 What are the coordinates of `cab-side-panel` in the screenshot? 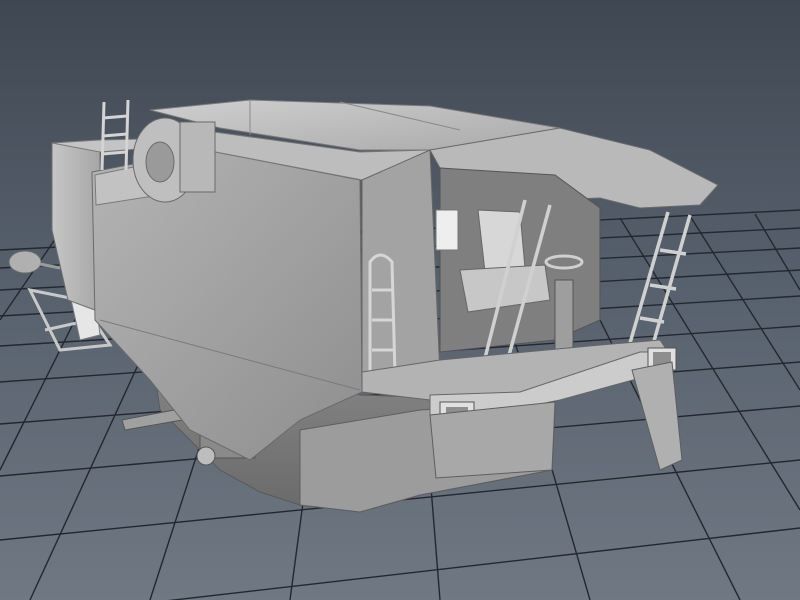 It's located at (447, 230).